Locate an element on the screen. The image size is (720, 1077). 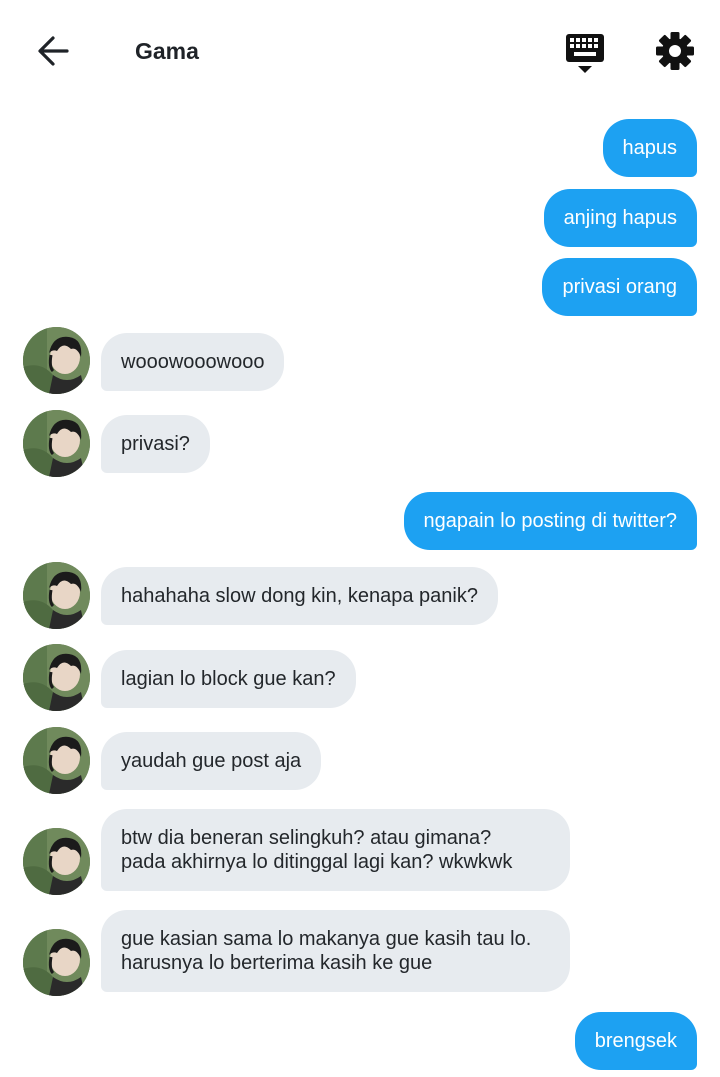
message-text: privasi? is located at coordinates (155, 444).